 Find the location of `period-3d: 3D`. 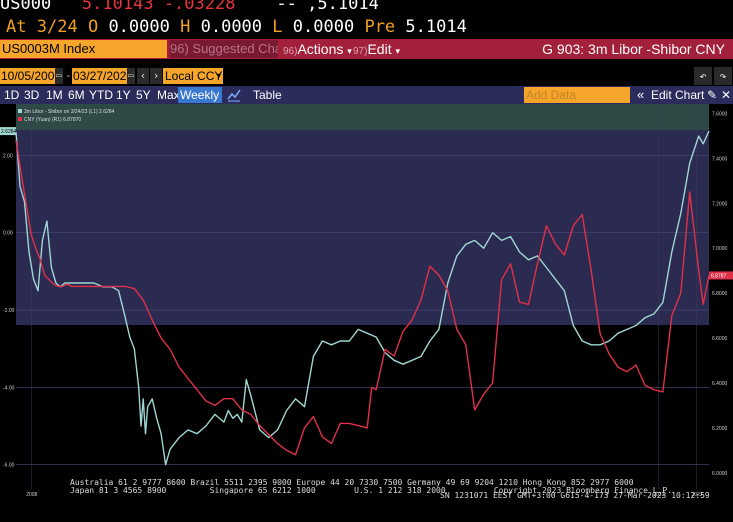

period-3d: 3D is located at coordinates (31, 95).